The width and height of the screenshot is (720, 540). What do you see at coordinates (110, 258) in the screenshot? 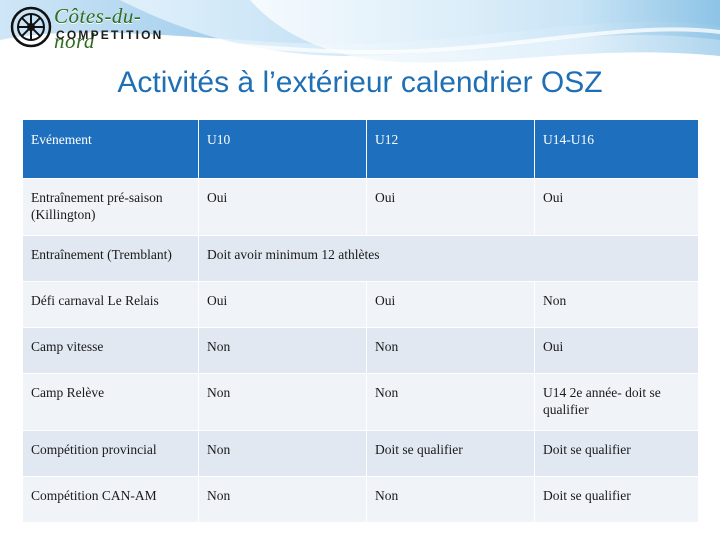
I see `cell-event: Entraînement (Tremblant)` at bounding box center [110, 258].